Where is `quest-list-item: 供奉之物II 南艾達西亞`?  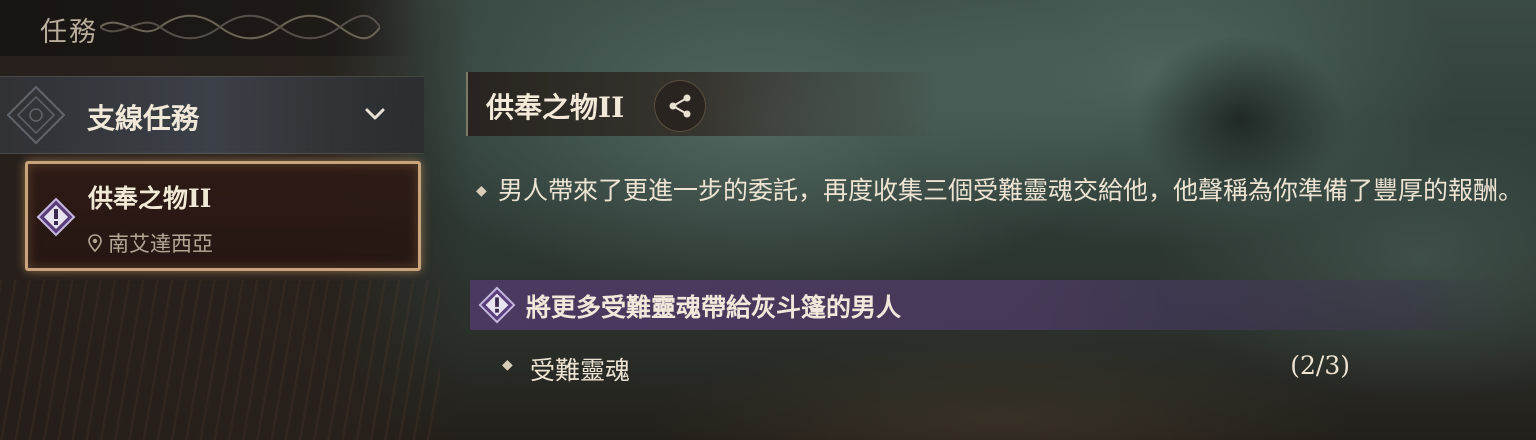
quest-list-item: 供奉之物II 南艾達西亞 is located at coordinates (223, 216).